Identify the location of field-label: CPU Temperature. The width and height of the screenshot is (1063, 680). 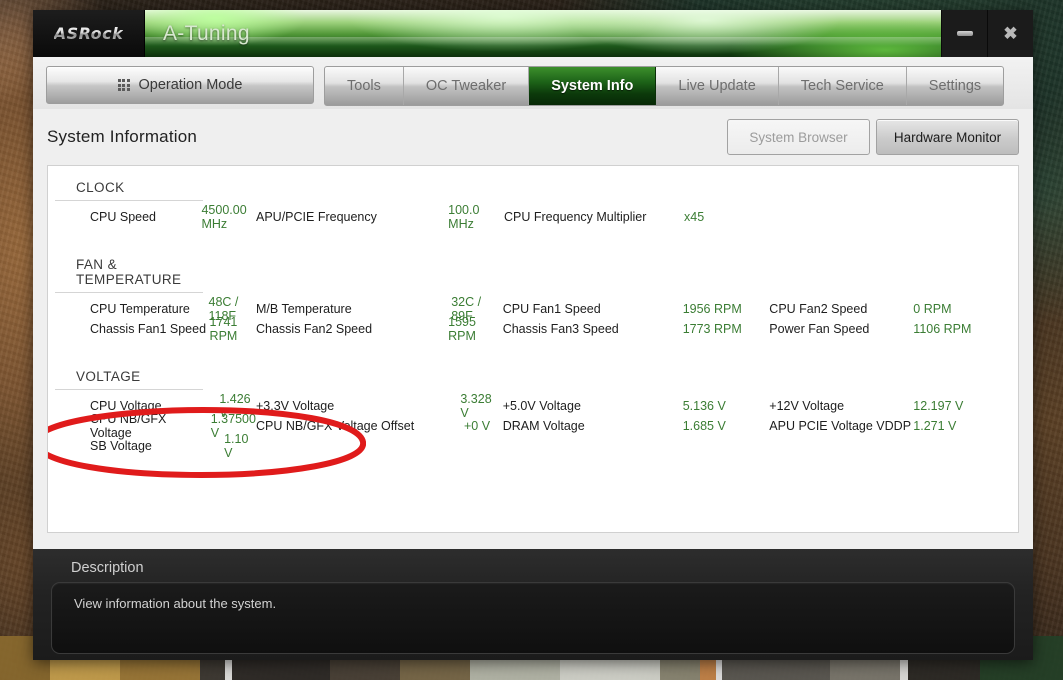
(140, 309).